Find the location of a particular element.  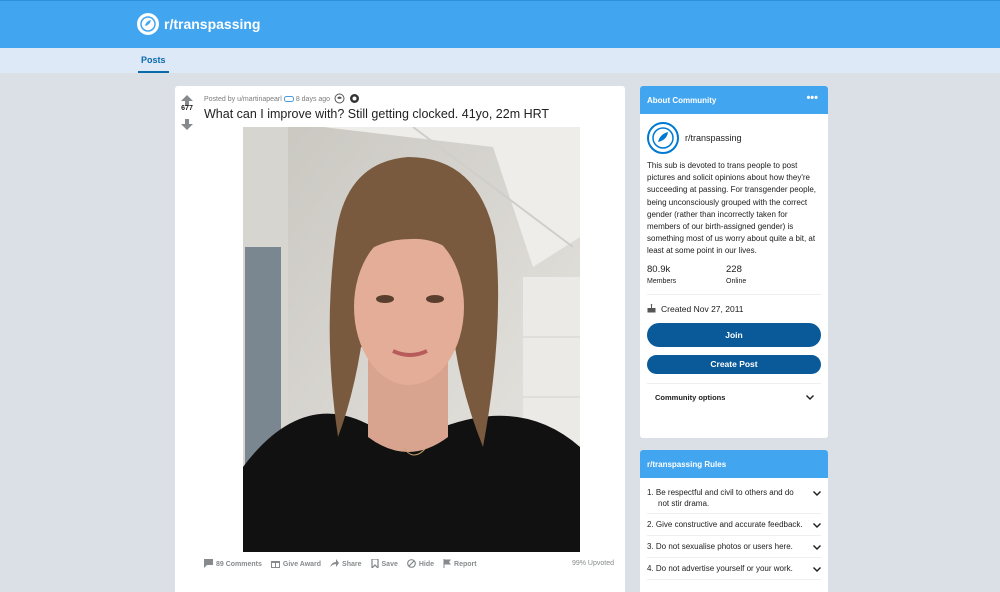

comments-button: 89 Comments is located at coordinates (233, 564).